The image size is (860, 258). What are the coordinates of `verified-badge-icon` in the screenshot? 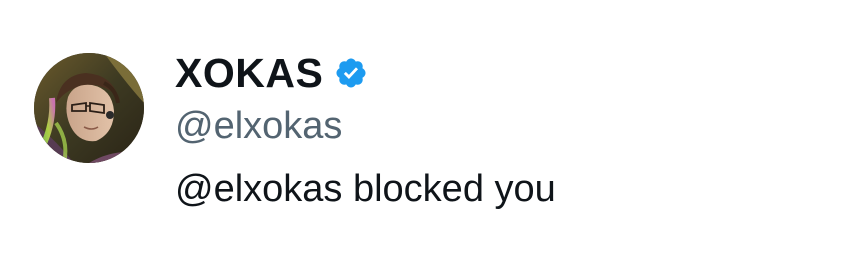 It's located at (351, 73).